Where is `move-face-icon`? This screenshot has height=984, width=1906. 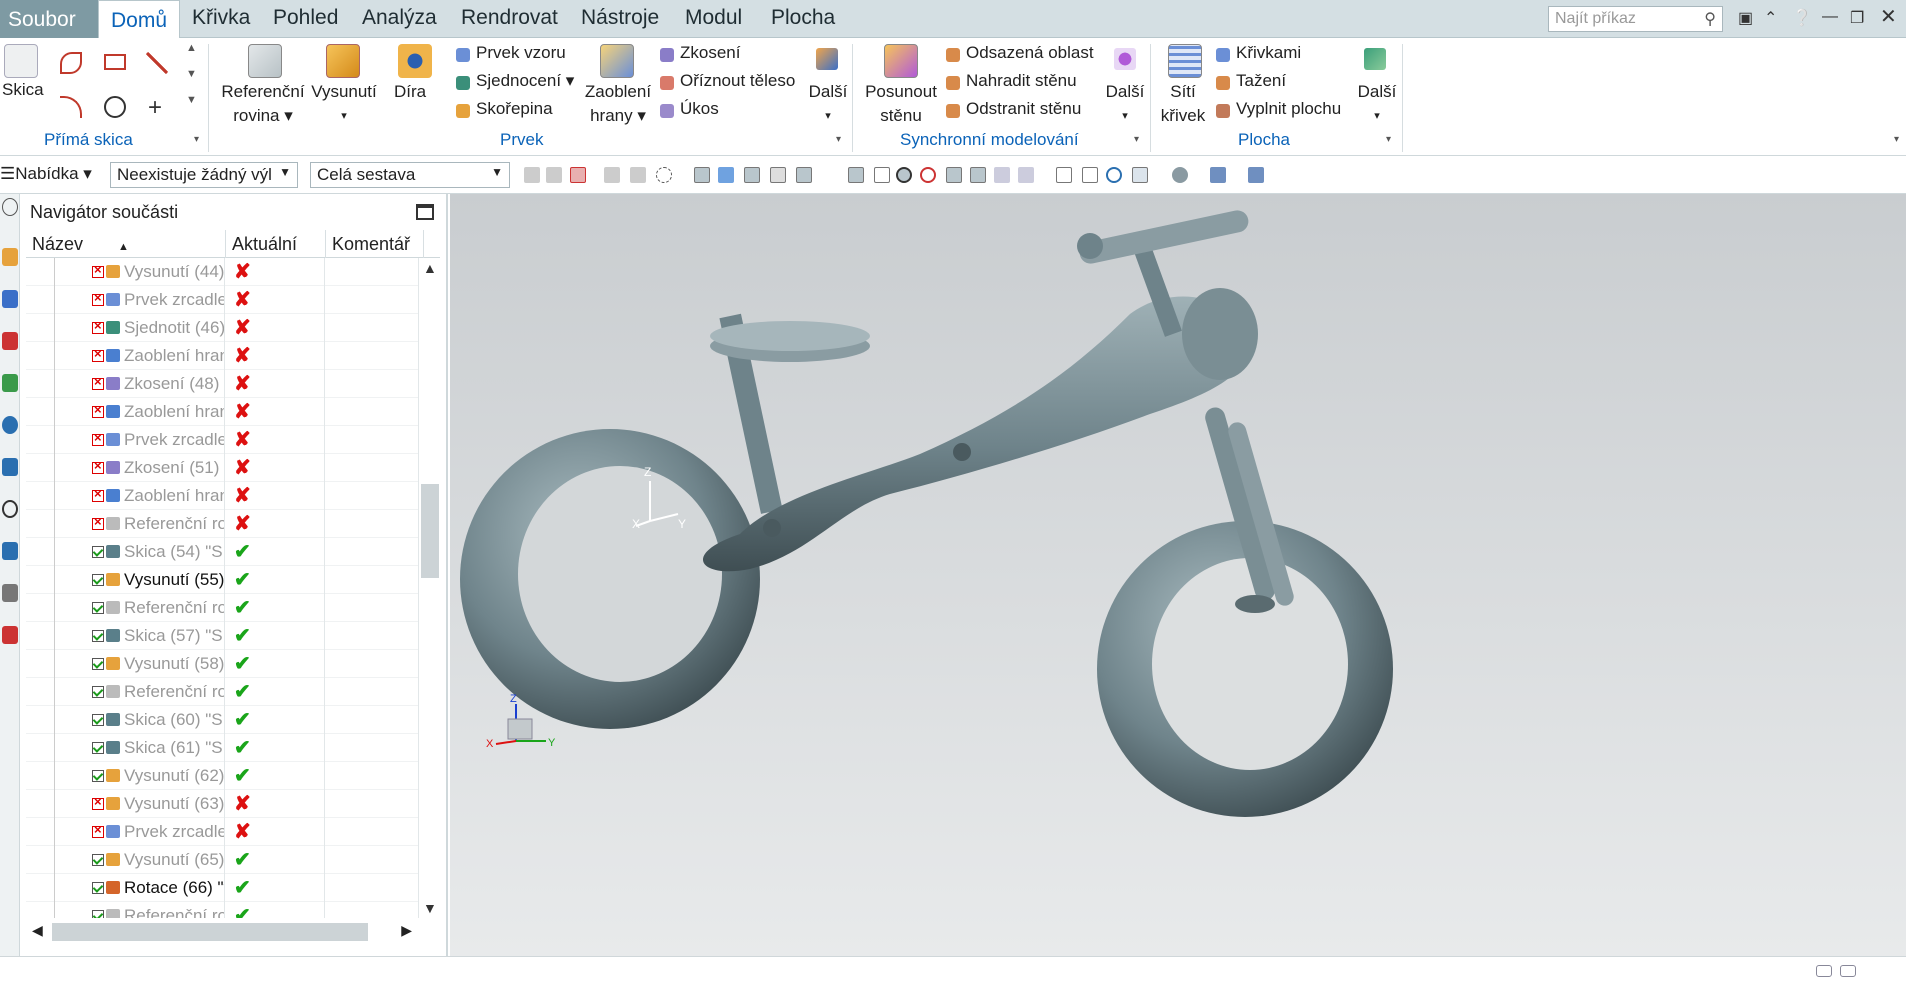
move-face-icon is located at coordinates (901, 61).